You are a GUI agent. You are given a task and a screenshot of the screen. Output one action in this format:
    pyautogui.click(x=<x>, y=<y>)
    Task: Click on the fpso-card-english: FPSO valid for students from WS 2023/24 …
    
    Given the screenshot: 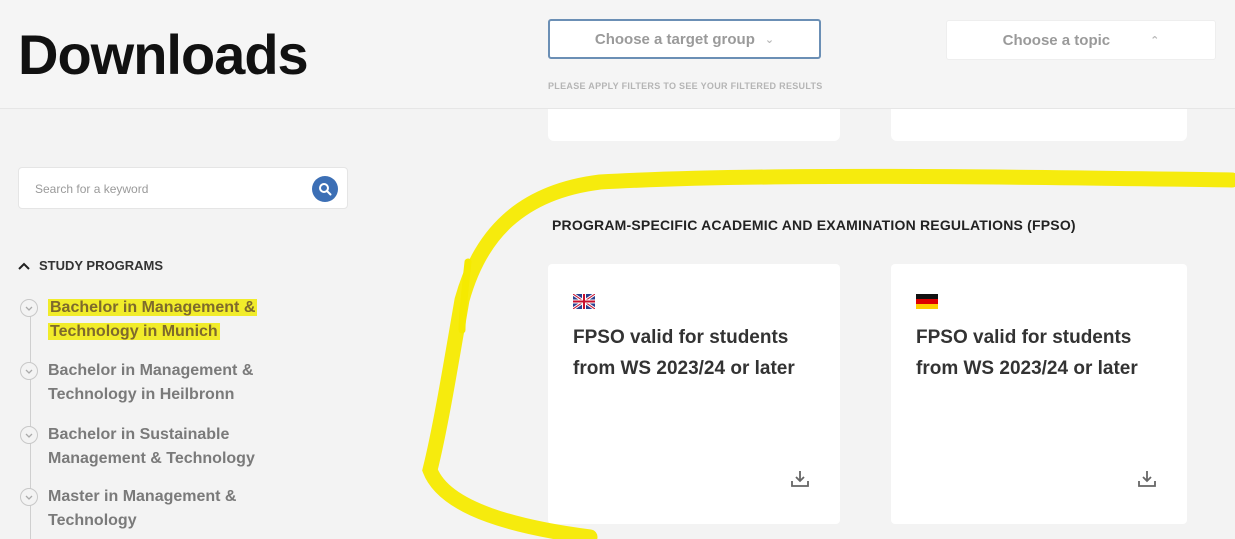 What is the action you would take?
    pyautogui.click(x=694, y=394)
    